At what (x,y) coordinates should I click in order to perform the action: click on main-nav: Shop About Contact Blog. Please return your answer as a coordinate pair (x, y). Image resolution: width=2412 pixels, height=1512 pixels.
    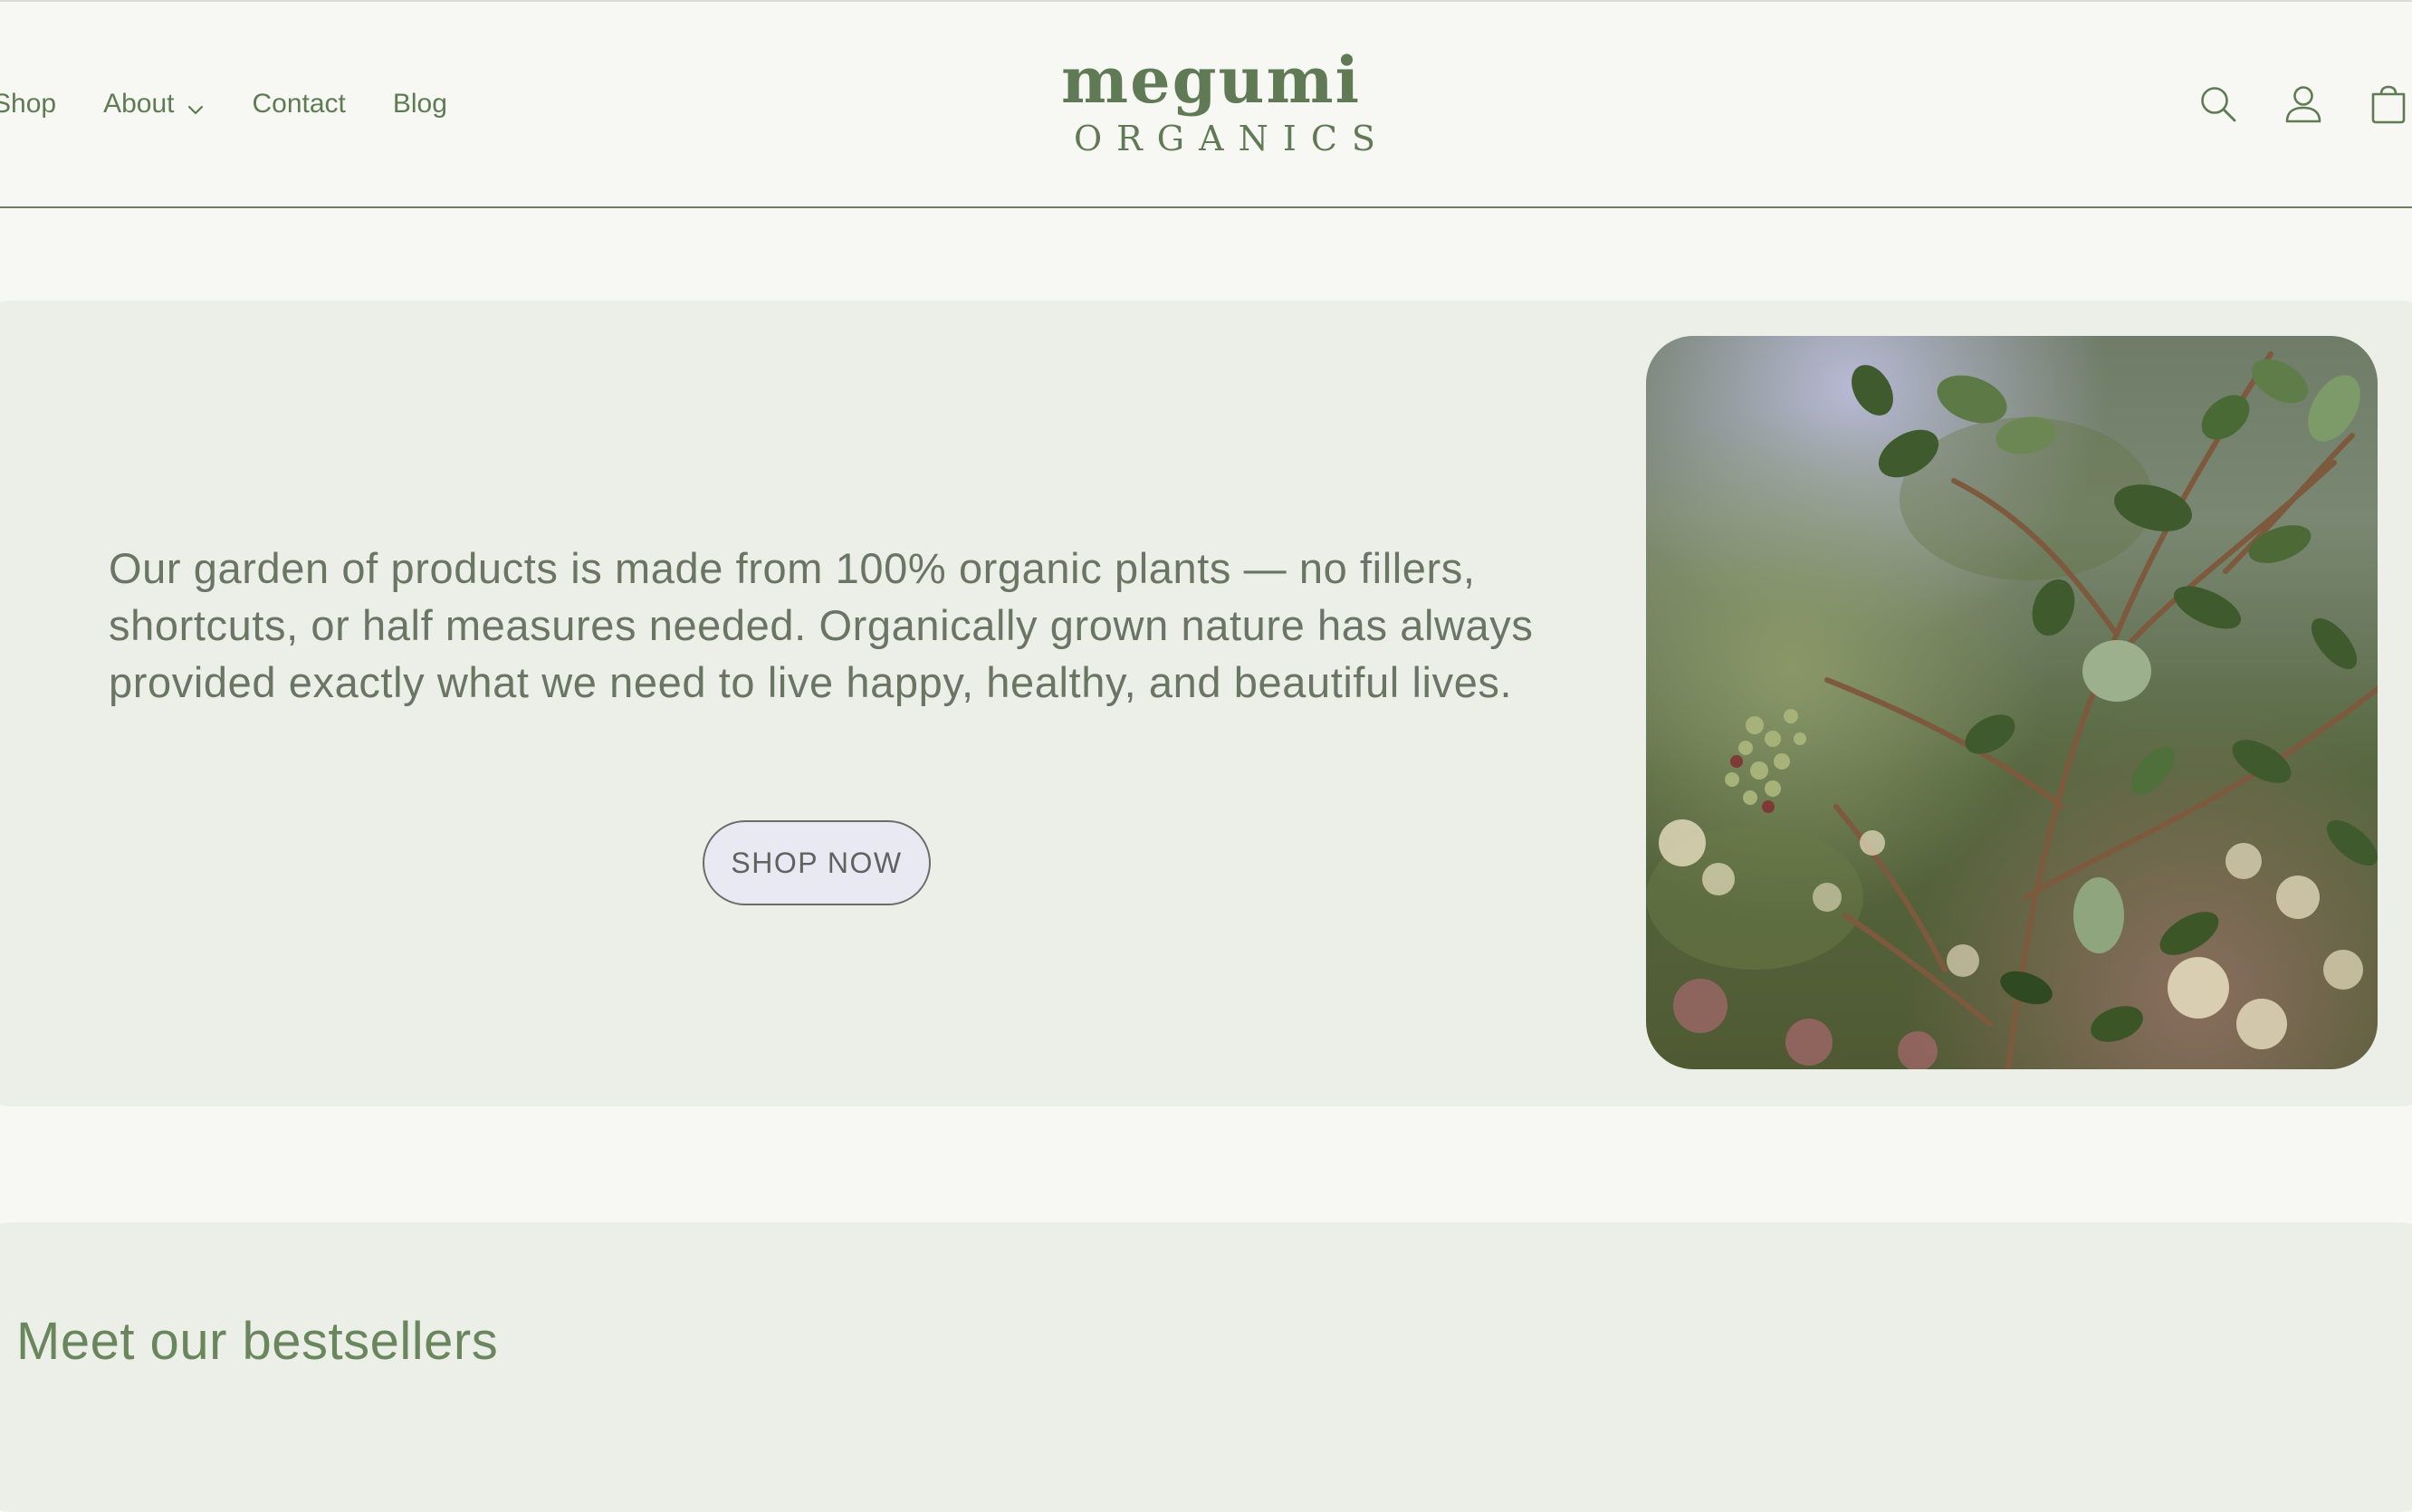
    Looking at the image, I should click on (247, 104).